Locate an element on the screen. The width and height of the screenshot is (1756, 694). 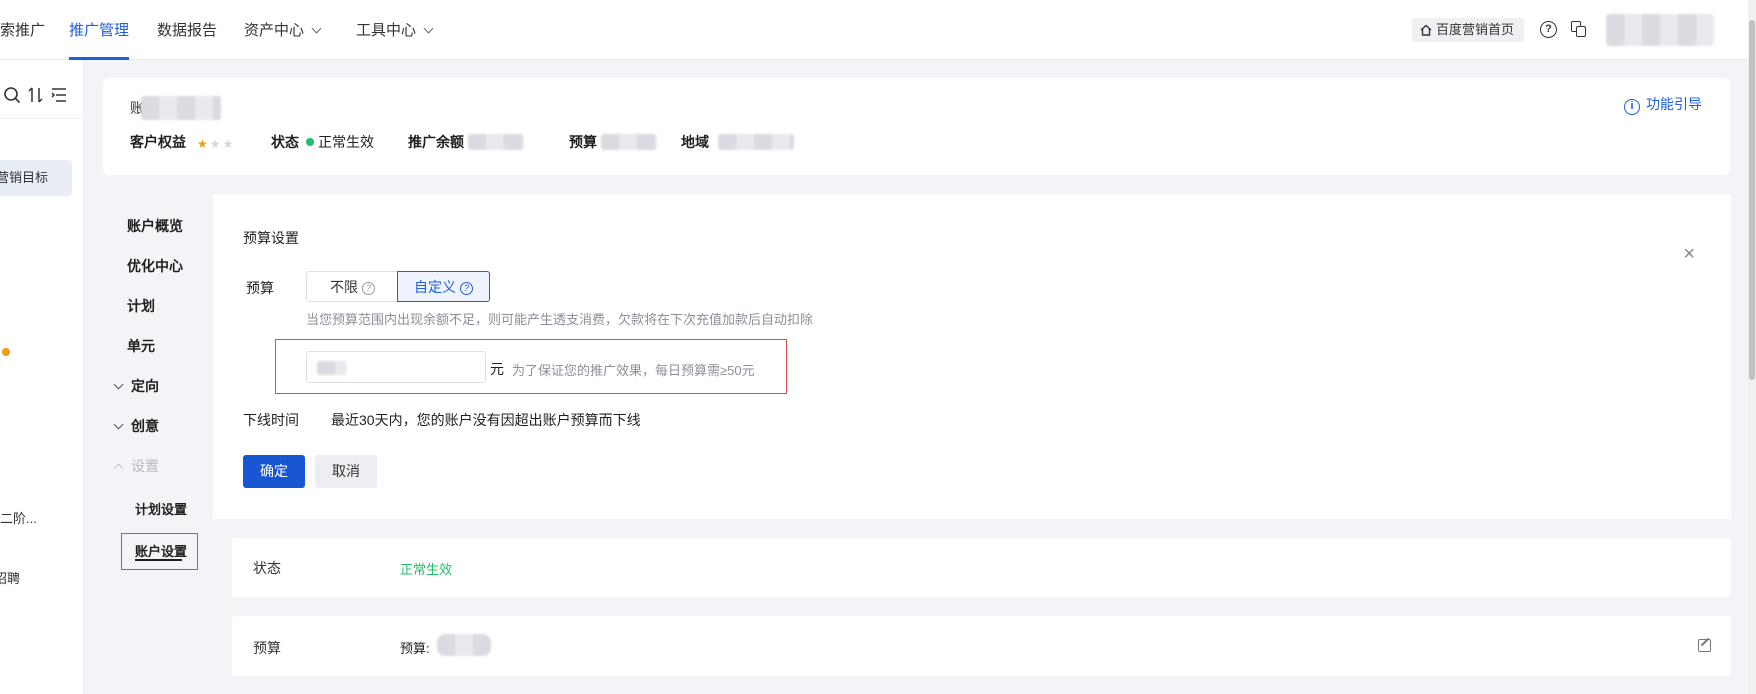
status-dot is located at coordinates (6, 352).